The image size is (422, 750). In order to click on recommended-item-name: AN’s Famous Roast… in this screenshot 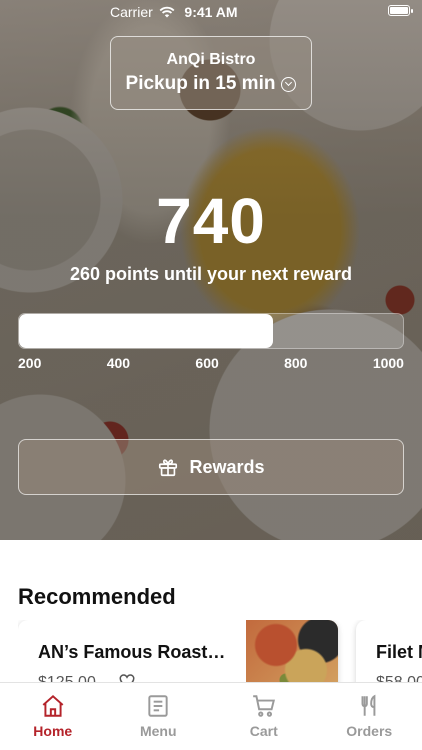, I will do `click(132, 652)`.